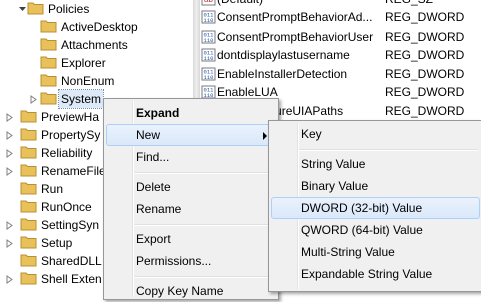 Image resolution: width=481 pixels, height=302 pixels. Describe the element at coordinates (191, 209) in the screenshot. I see `menu-item-rename: Rename` at that location.